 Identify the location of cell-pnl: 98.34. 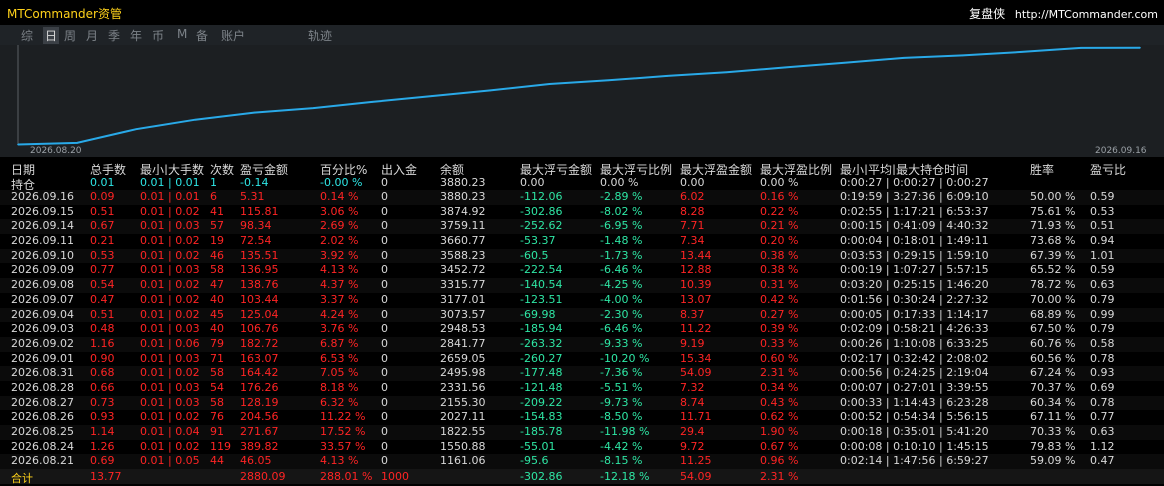
(256, 226).